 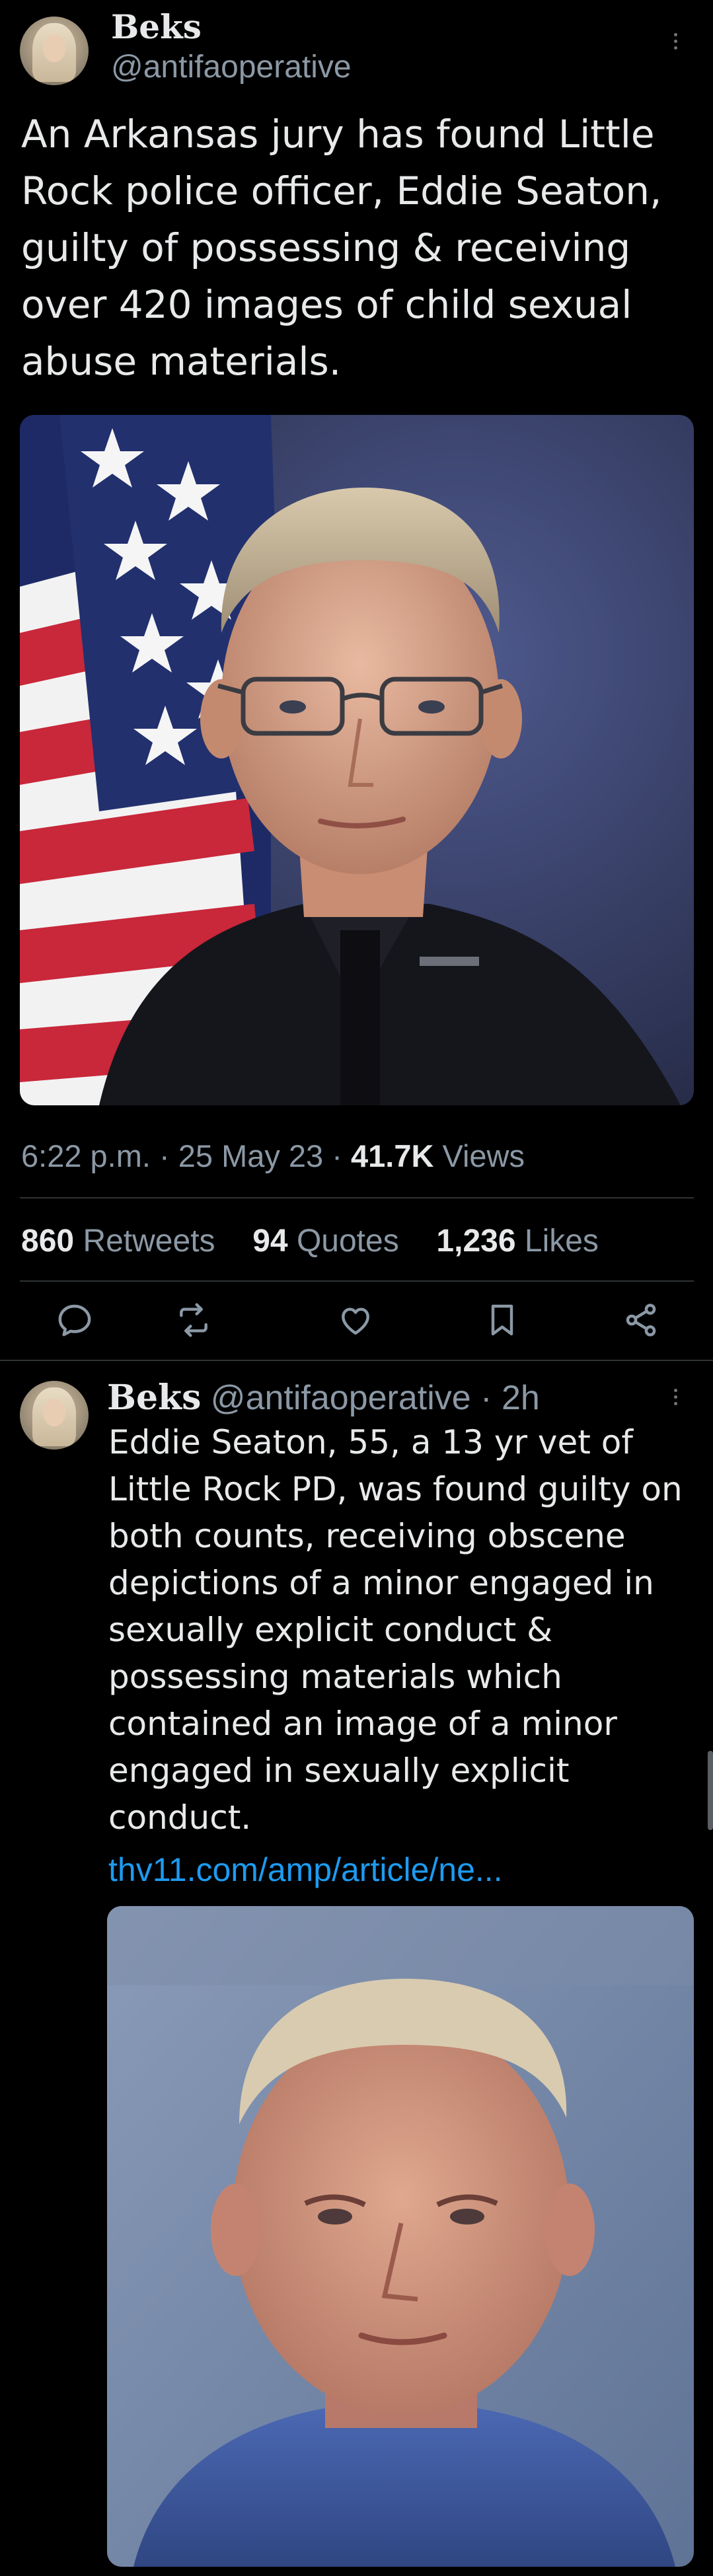 I want to click on share-icon, so click(x=640, y=1320).